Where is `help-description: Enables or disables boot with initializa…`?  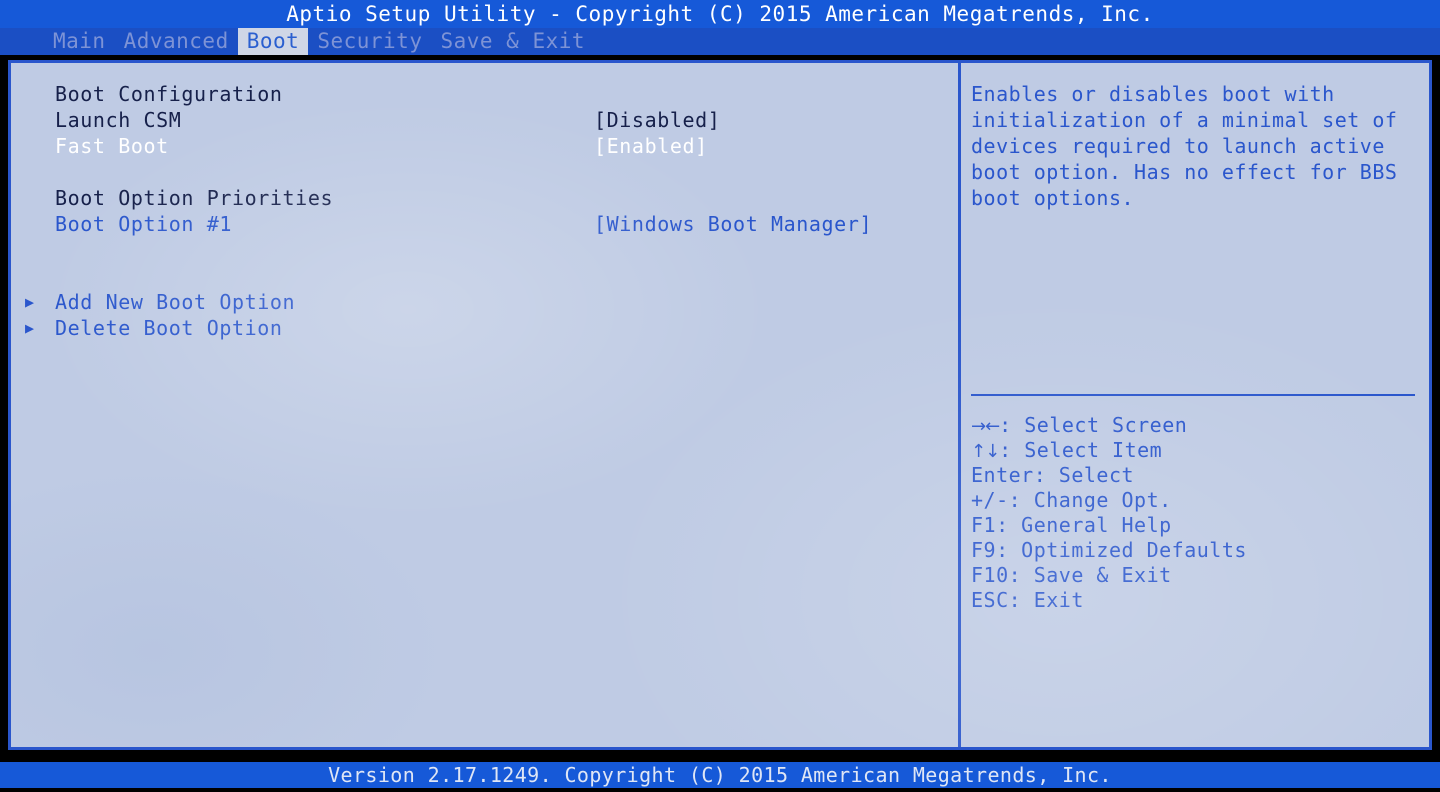
help-description: Enables or disables boot with initializa… is located at coordinates (1190, 146).